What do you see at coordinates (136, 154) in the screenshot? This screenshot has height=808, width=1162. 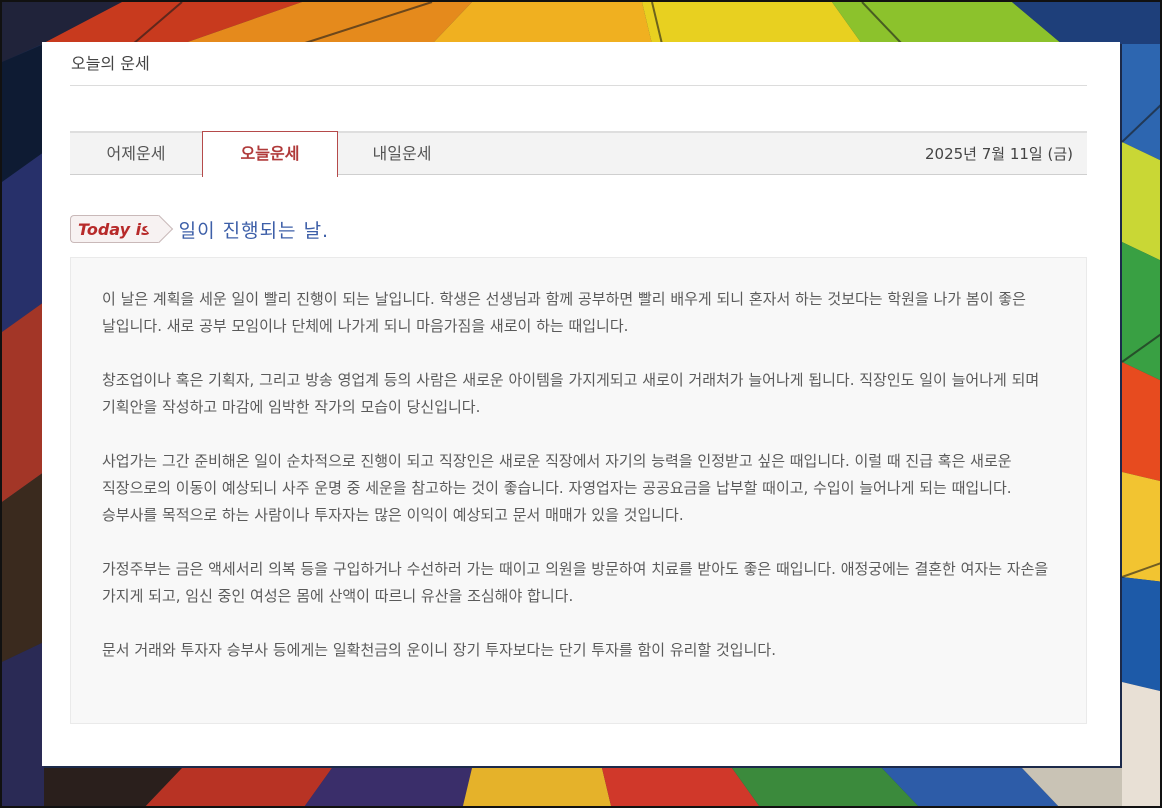 I see `tab-yesterday: 어제운세` at bounding box center [136, 154].